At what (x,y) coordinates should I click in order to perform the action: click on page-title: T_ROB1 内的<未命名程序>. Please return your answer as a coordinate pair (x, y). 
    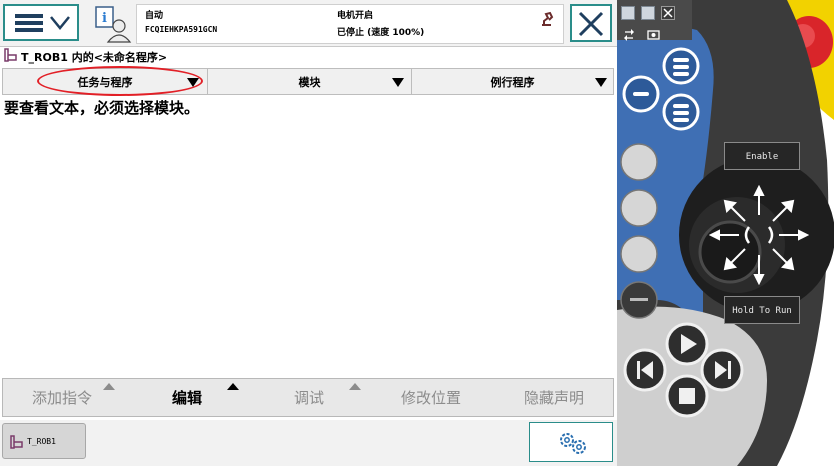
    Looking at the image, I should click on (94, 57).